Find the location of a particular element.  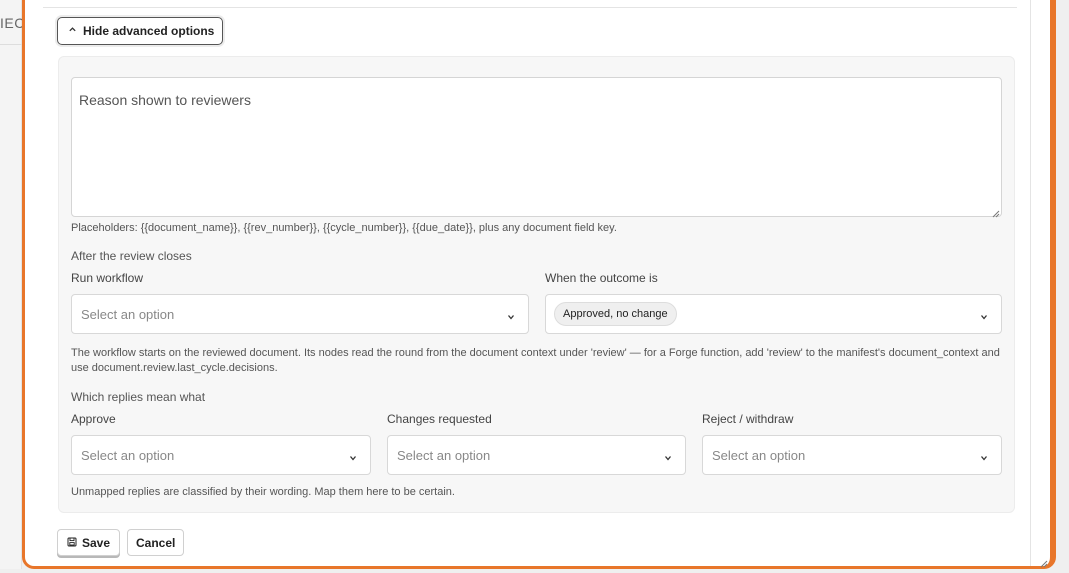

hide-advanced-options-button: Hide advanced options is located at coordinates (140, 31).